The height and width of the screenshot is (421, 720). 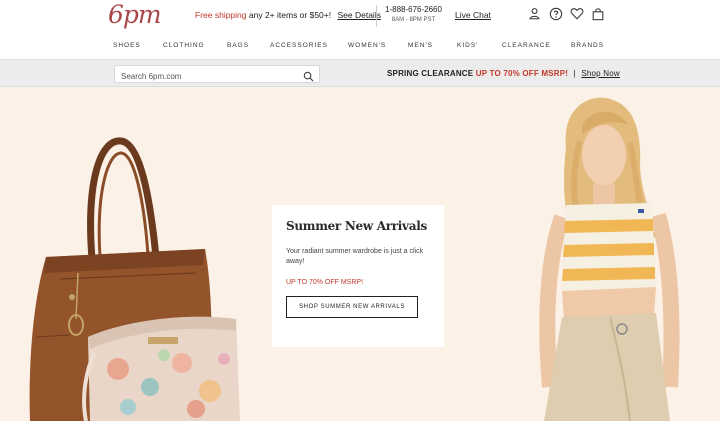 I want to click on clearance-offer: UP TO 70% OFF MSRP!, so click(x=522, y=73).